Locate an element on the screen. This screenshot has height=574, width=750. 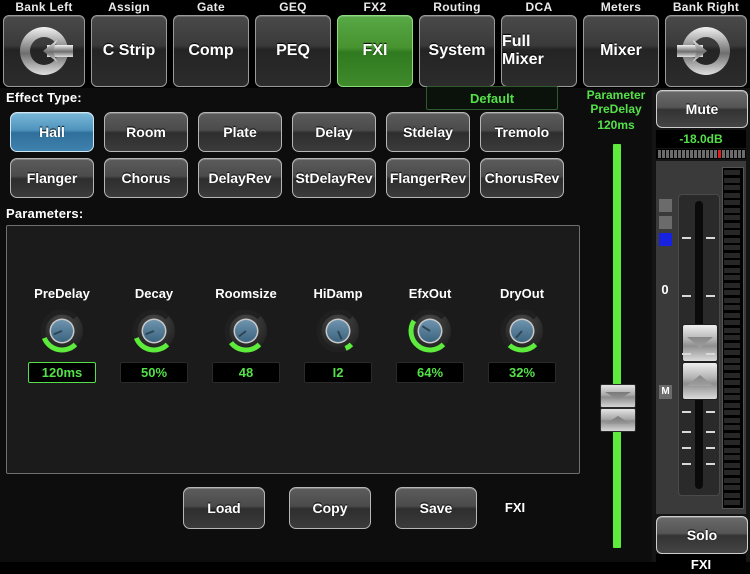
knob-decay: Decay 50% is located at coordinates (154, 334).